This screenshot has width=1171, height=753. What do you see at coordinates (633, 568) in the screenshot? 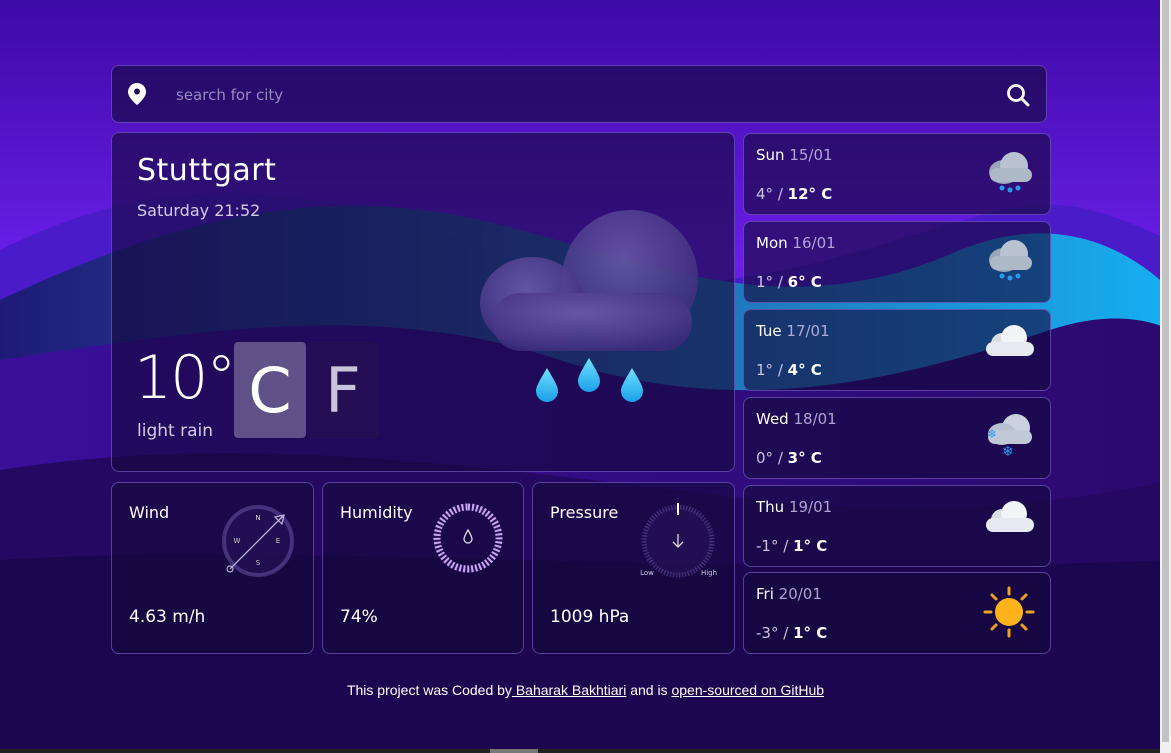
I see `pressure-card: Pressure Low High 1009 hPa` at bounding box center [633, 568].